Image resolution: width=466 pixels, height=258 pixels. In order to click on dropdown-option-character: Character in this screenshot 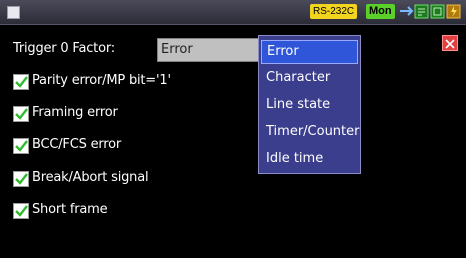, I will do `click(309, 78)`.